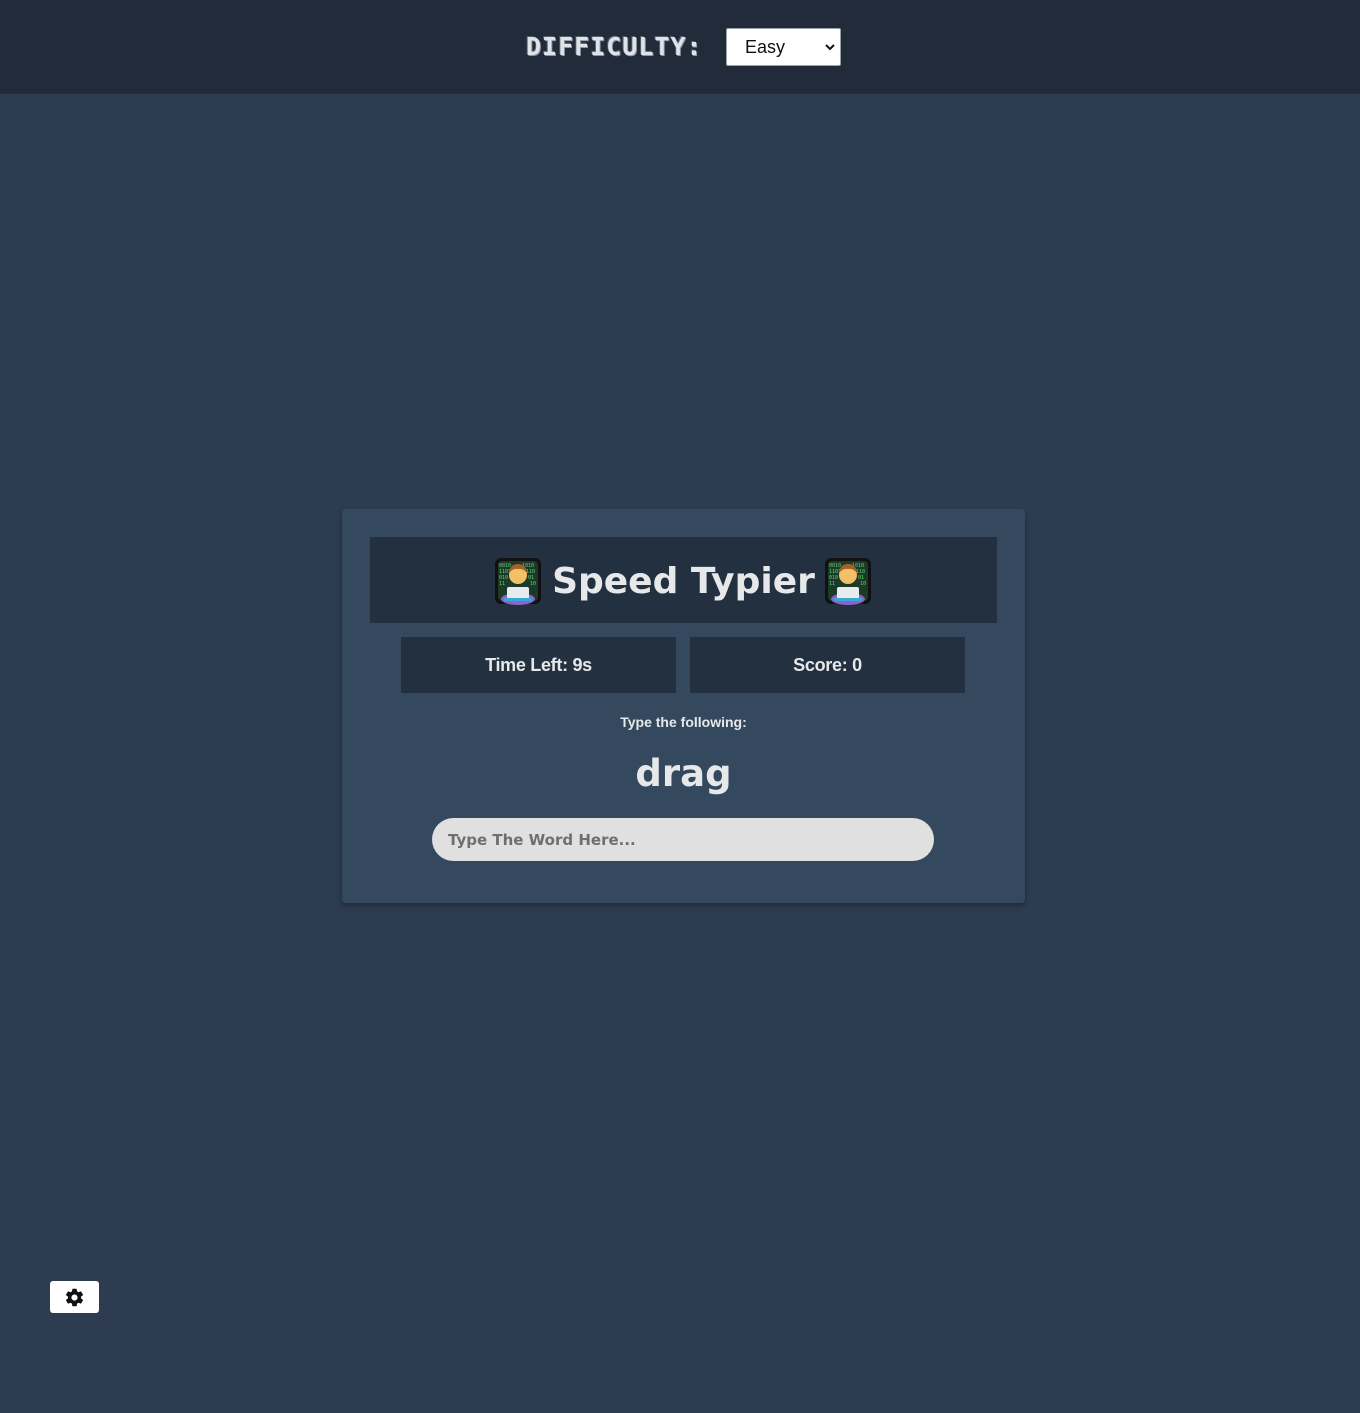  What do you see at coordinates (614, 46) in the screenshot?
I see `difficulty-label: DIFFICULTY:` at bounding box center [614, 46].